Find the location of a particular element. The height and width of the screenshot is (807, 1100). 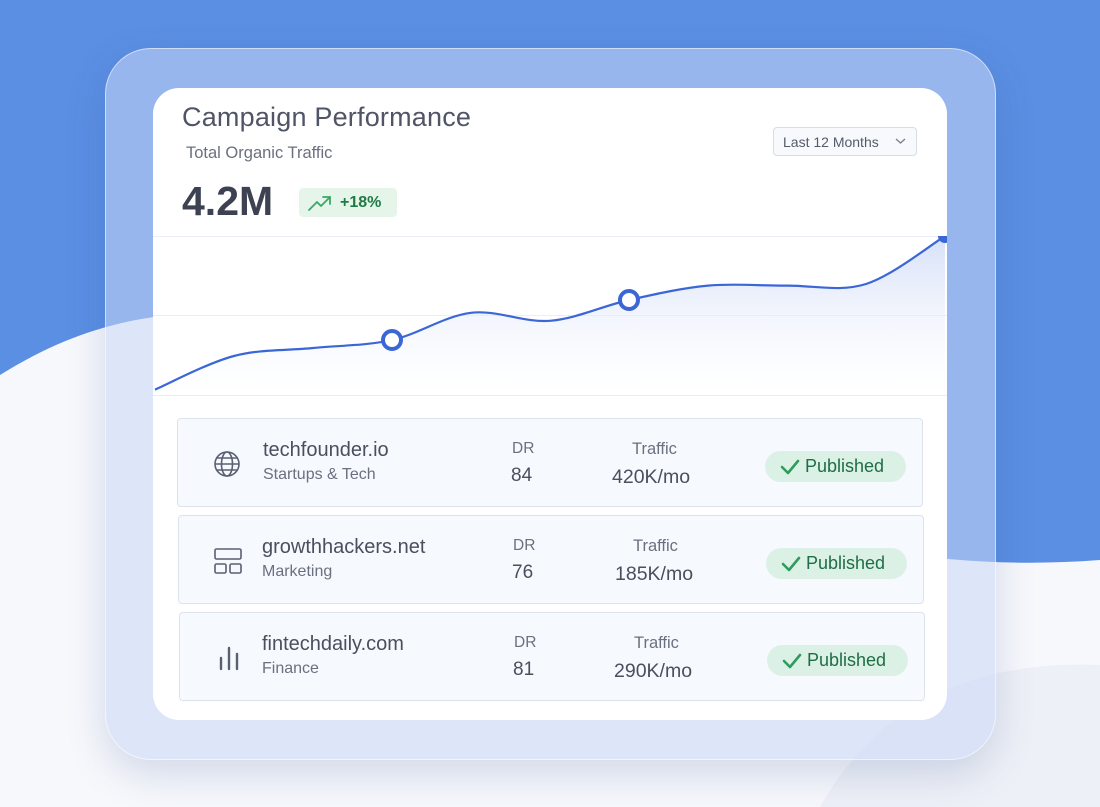

traffic-value: 420K/mo is located at coordinates (651, 477).